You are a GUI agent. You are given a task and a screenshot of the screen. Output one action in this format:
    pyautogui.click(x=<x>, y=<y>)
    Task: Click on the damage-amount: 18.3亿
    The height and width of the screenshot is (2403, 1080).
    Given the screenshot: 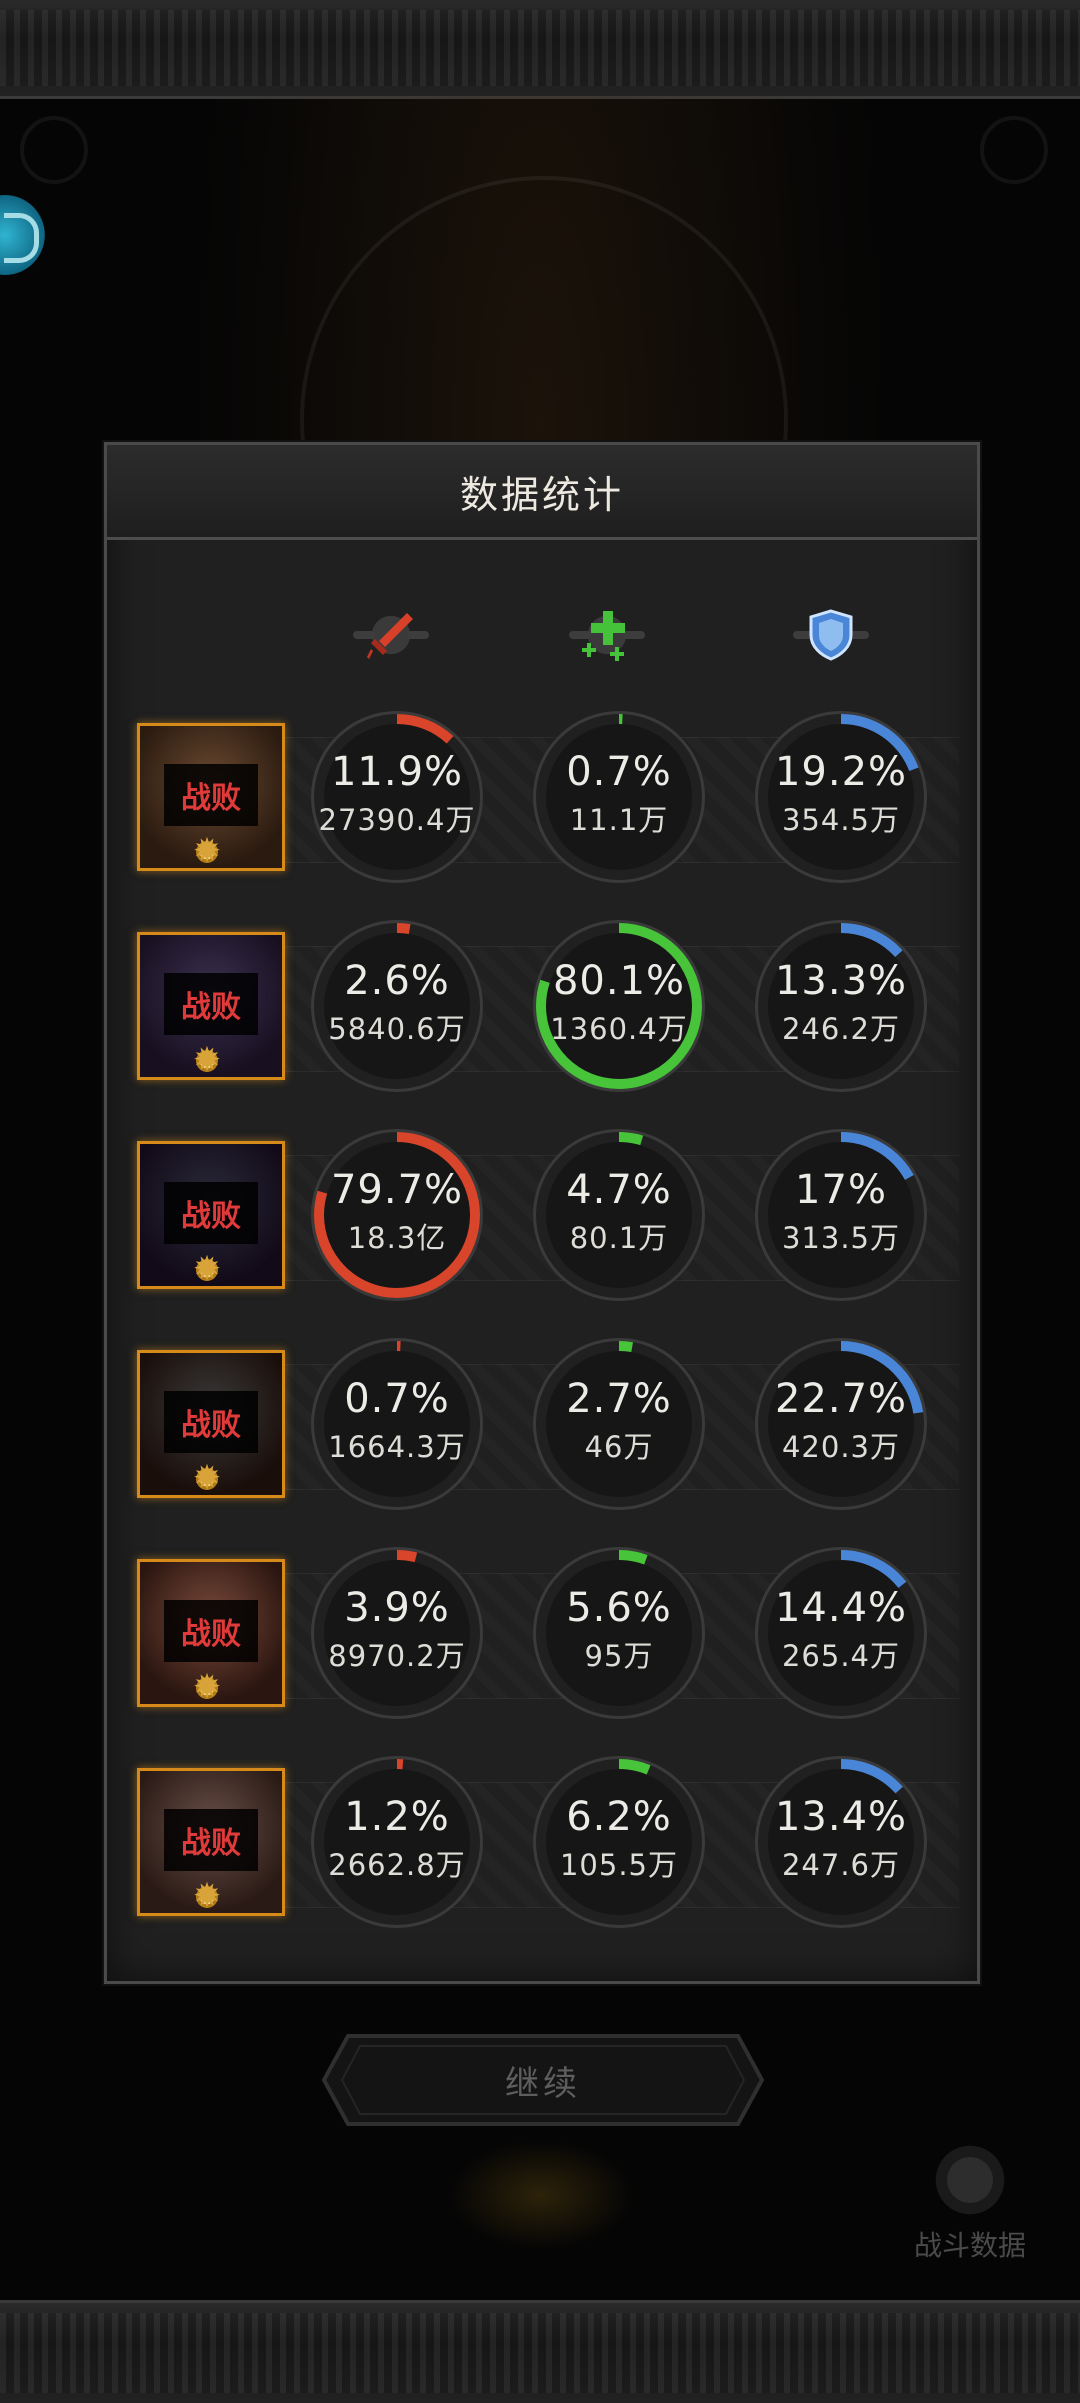 What is the action you would take?
    pyautogui.click(x=397, y=1238)
    